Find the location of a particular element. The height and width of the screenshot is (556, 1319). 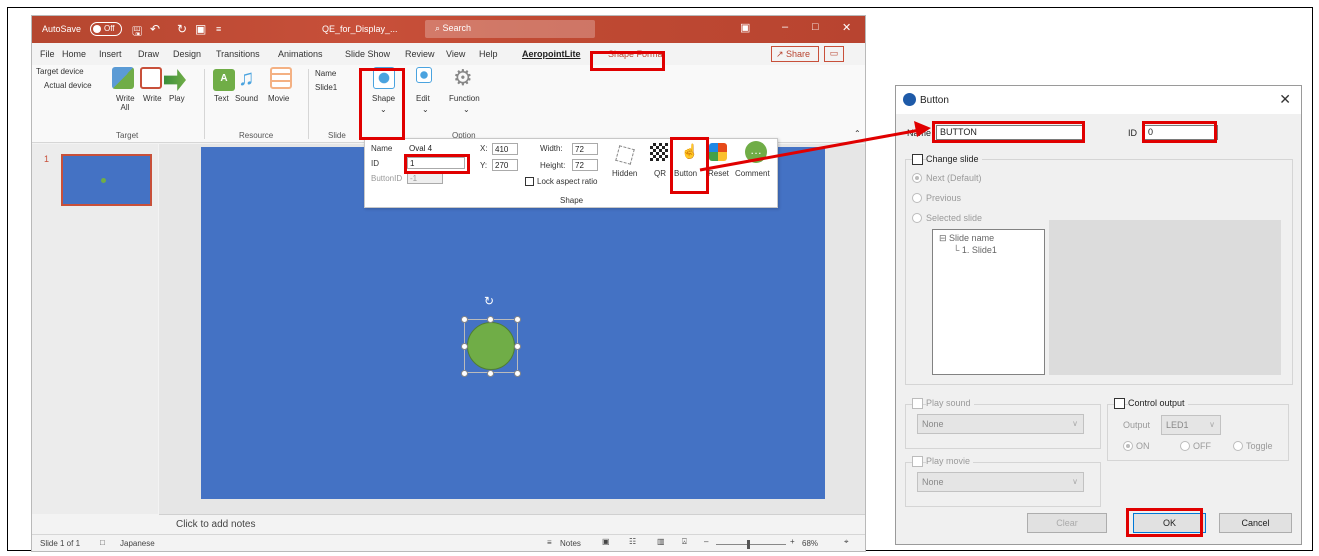

tab-design: Design is located at coordinates (187, 54).